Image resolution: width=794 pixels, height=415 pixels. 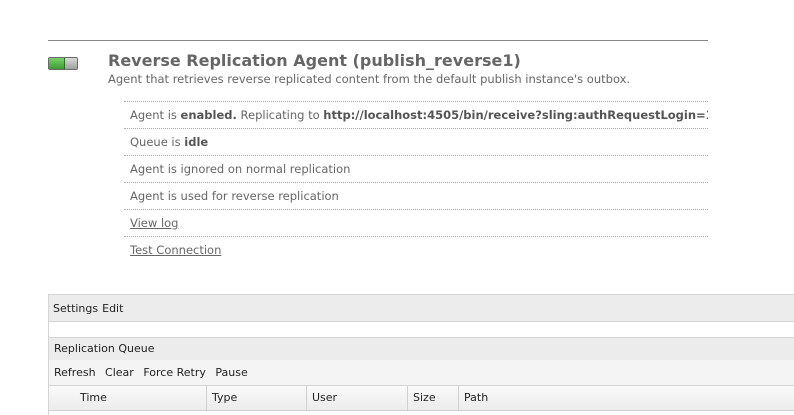 What do you see at coordinates (57, 63) in the screenshot?
I see `toggle-on-segment` at bounding box center [57, 63].